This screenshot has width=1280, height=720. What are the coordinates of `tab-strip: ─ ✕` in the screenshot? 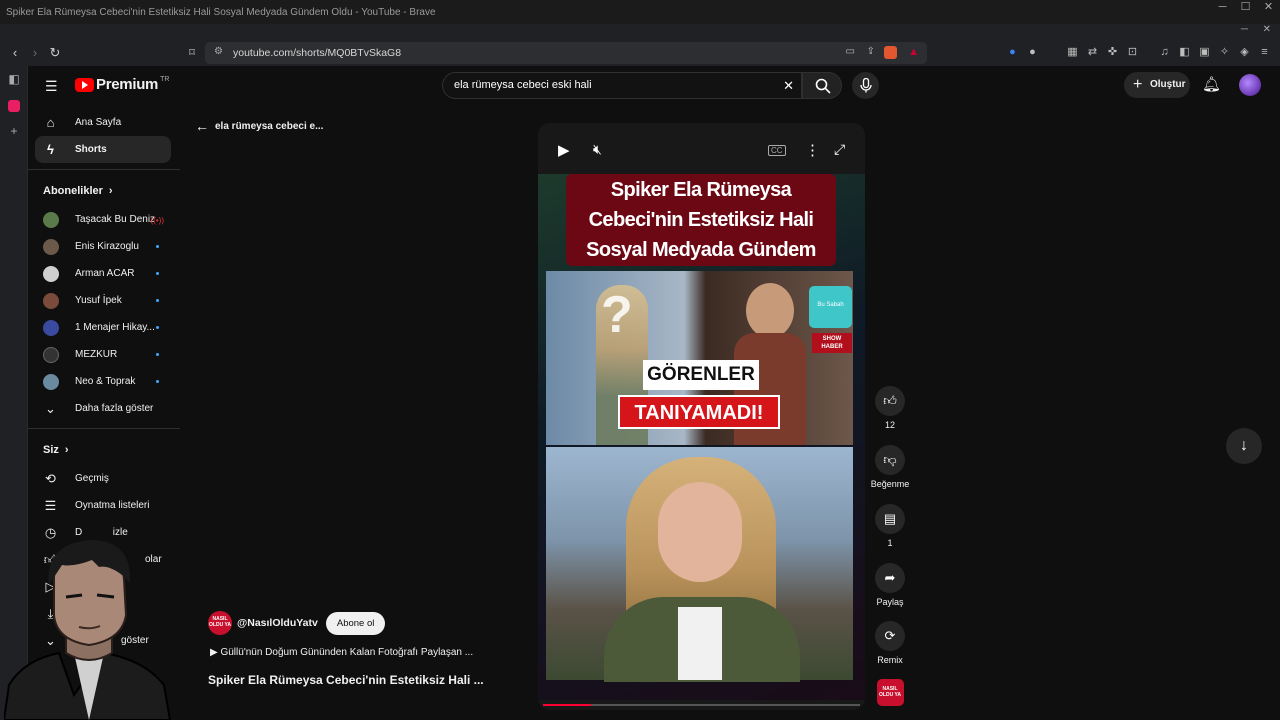 It's located at (640, 32).